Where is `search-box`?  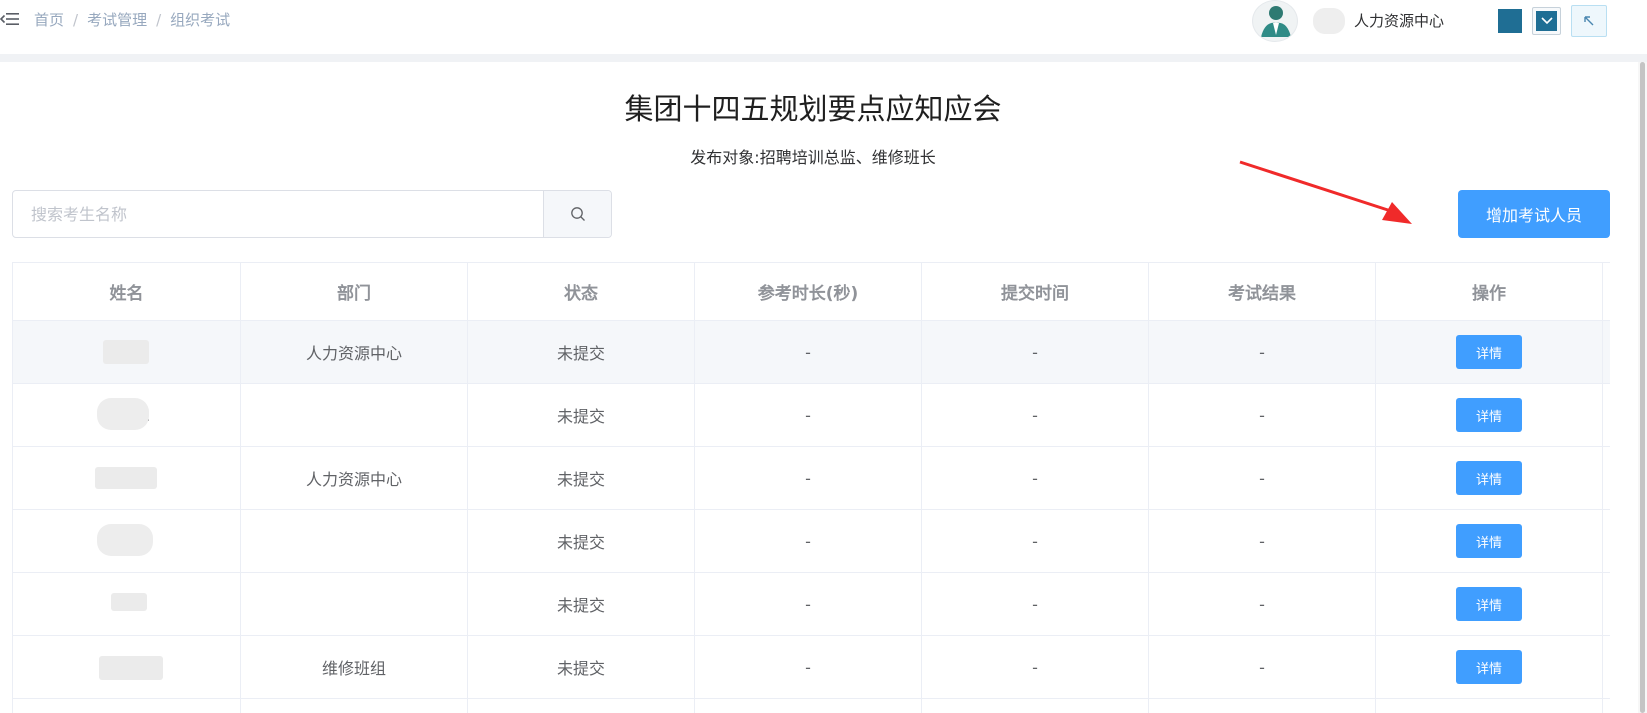
search-box is located at coordinates (312, 214).